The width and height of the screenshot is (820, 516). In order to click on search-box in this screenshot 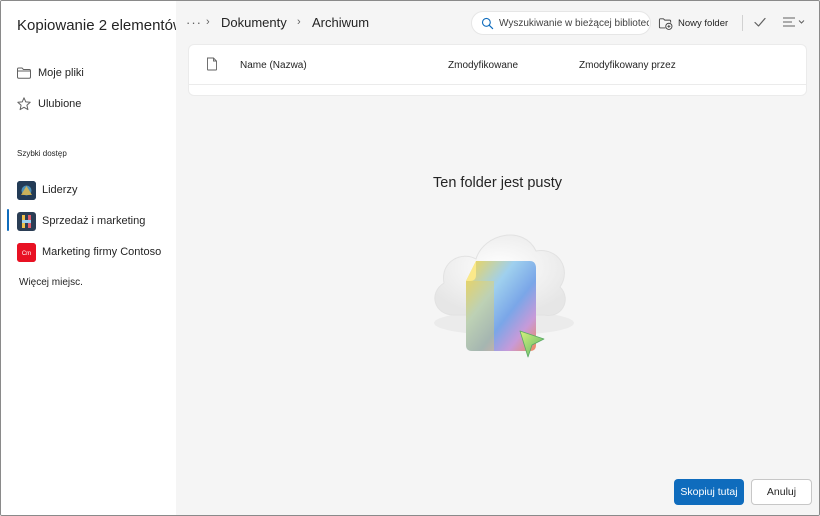, I will do `click(561, 23)`.